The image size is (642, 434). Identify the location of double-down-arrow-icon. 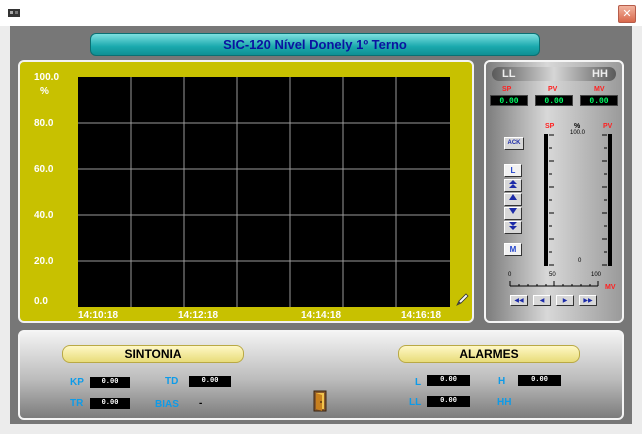
(513, 226).